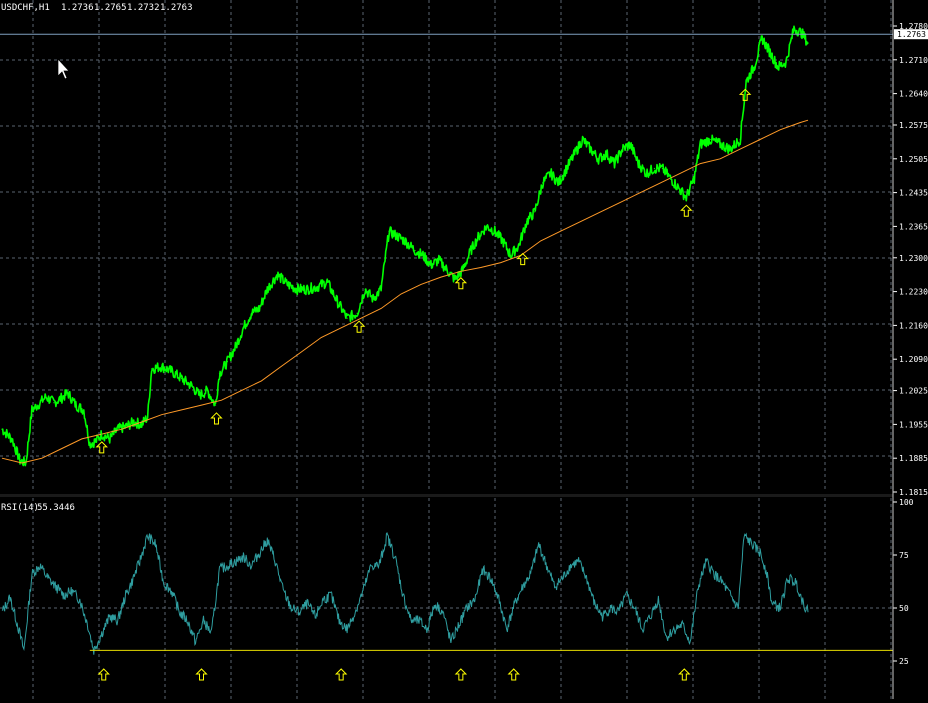  What do you see at coordinates (110, 8) in the screenshot?
I see `high-value: 1.2765` at bounding box center [110, 8].